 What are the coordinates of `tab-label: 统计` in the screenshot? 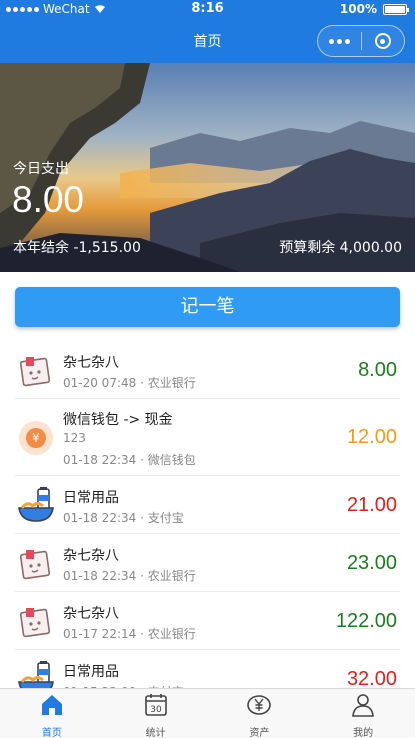 It's located at (155, 733).